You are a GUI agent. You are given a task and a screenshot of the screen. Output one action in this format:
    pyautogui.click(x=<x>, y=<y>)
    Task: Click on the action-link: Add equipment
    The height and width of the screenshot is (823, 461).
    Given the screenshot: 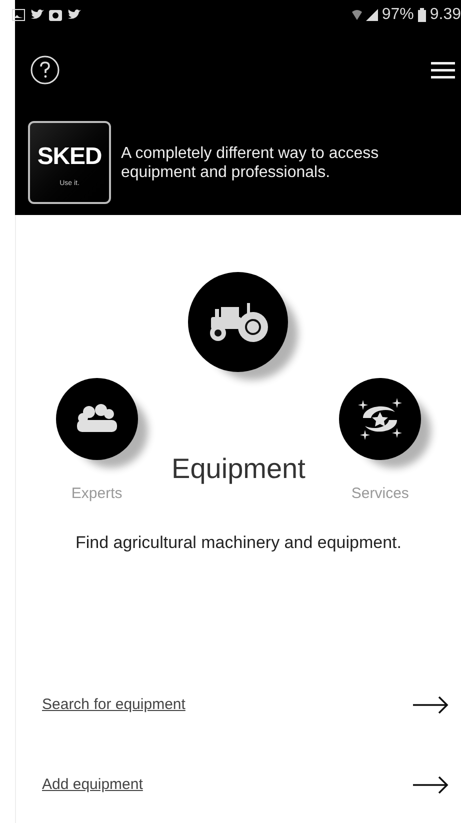 What is the action you would take?
    pyautogui.click(x=92, y=785)
    